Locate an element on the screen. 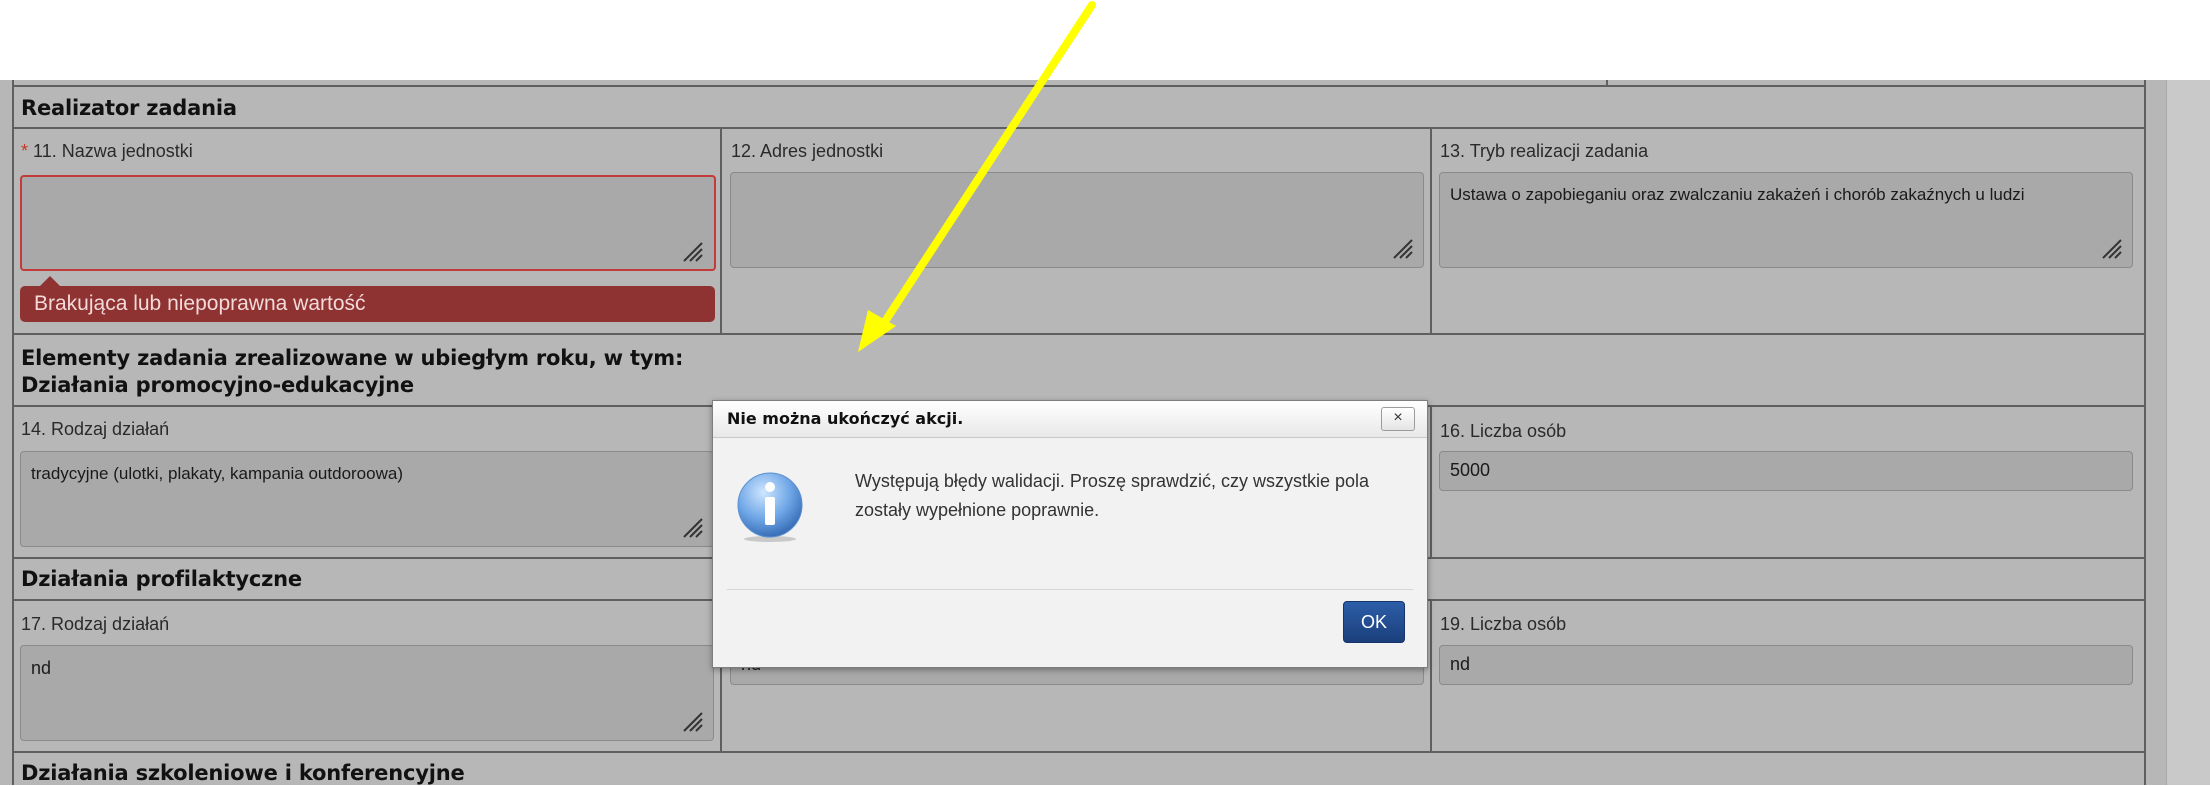 Image resolution: width=2210 pixels, height=786 pixels. field-14-label: 14. Rodzaj działań is located at coordinates (95, 429).